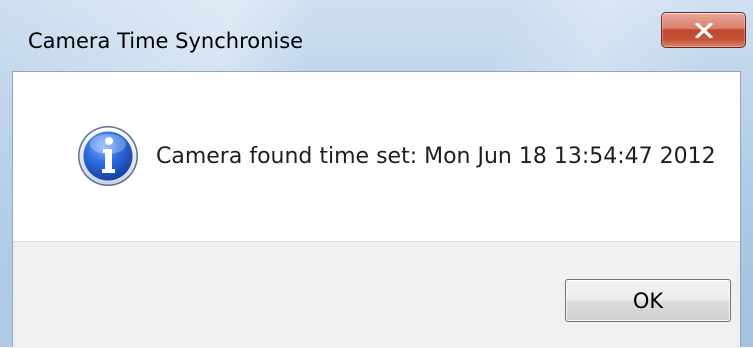 The height and width of the screenshot is (348, 753). What do you see at coordinates (108, 156) in the screenshot?
I see `info-icon` at bounding box center [108, 156].